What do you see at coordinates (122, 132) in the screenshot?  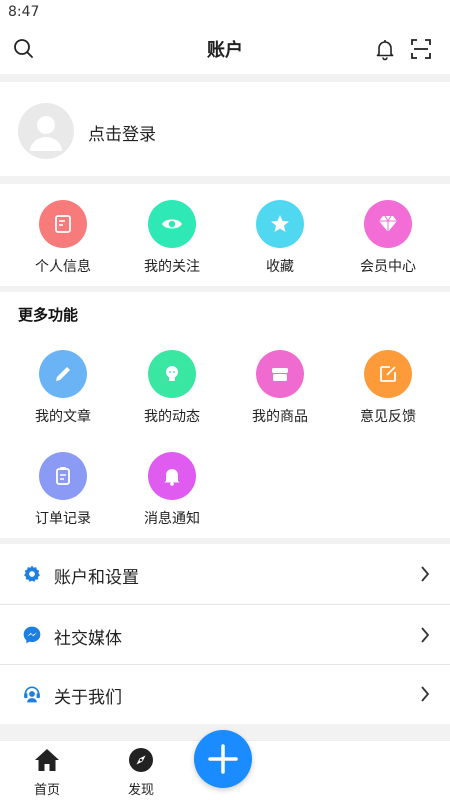 I see `login-link: 点击登录` at bounding box center [122, 132].